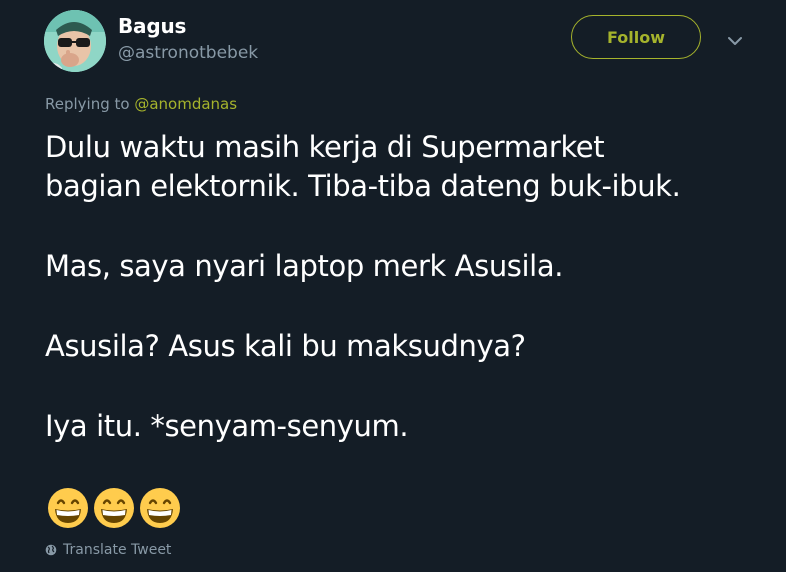 The image size is (786, 572). Describe the element at coordinates (152, 26) in the screenshot. I see `author-display-name: Bagus` at that location.